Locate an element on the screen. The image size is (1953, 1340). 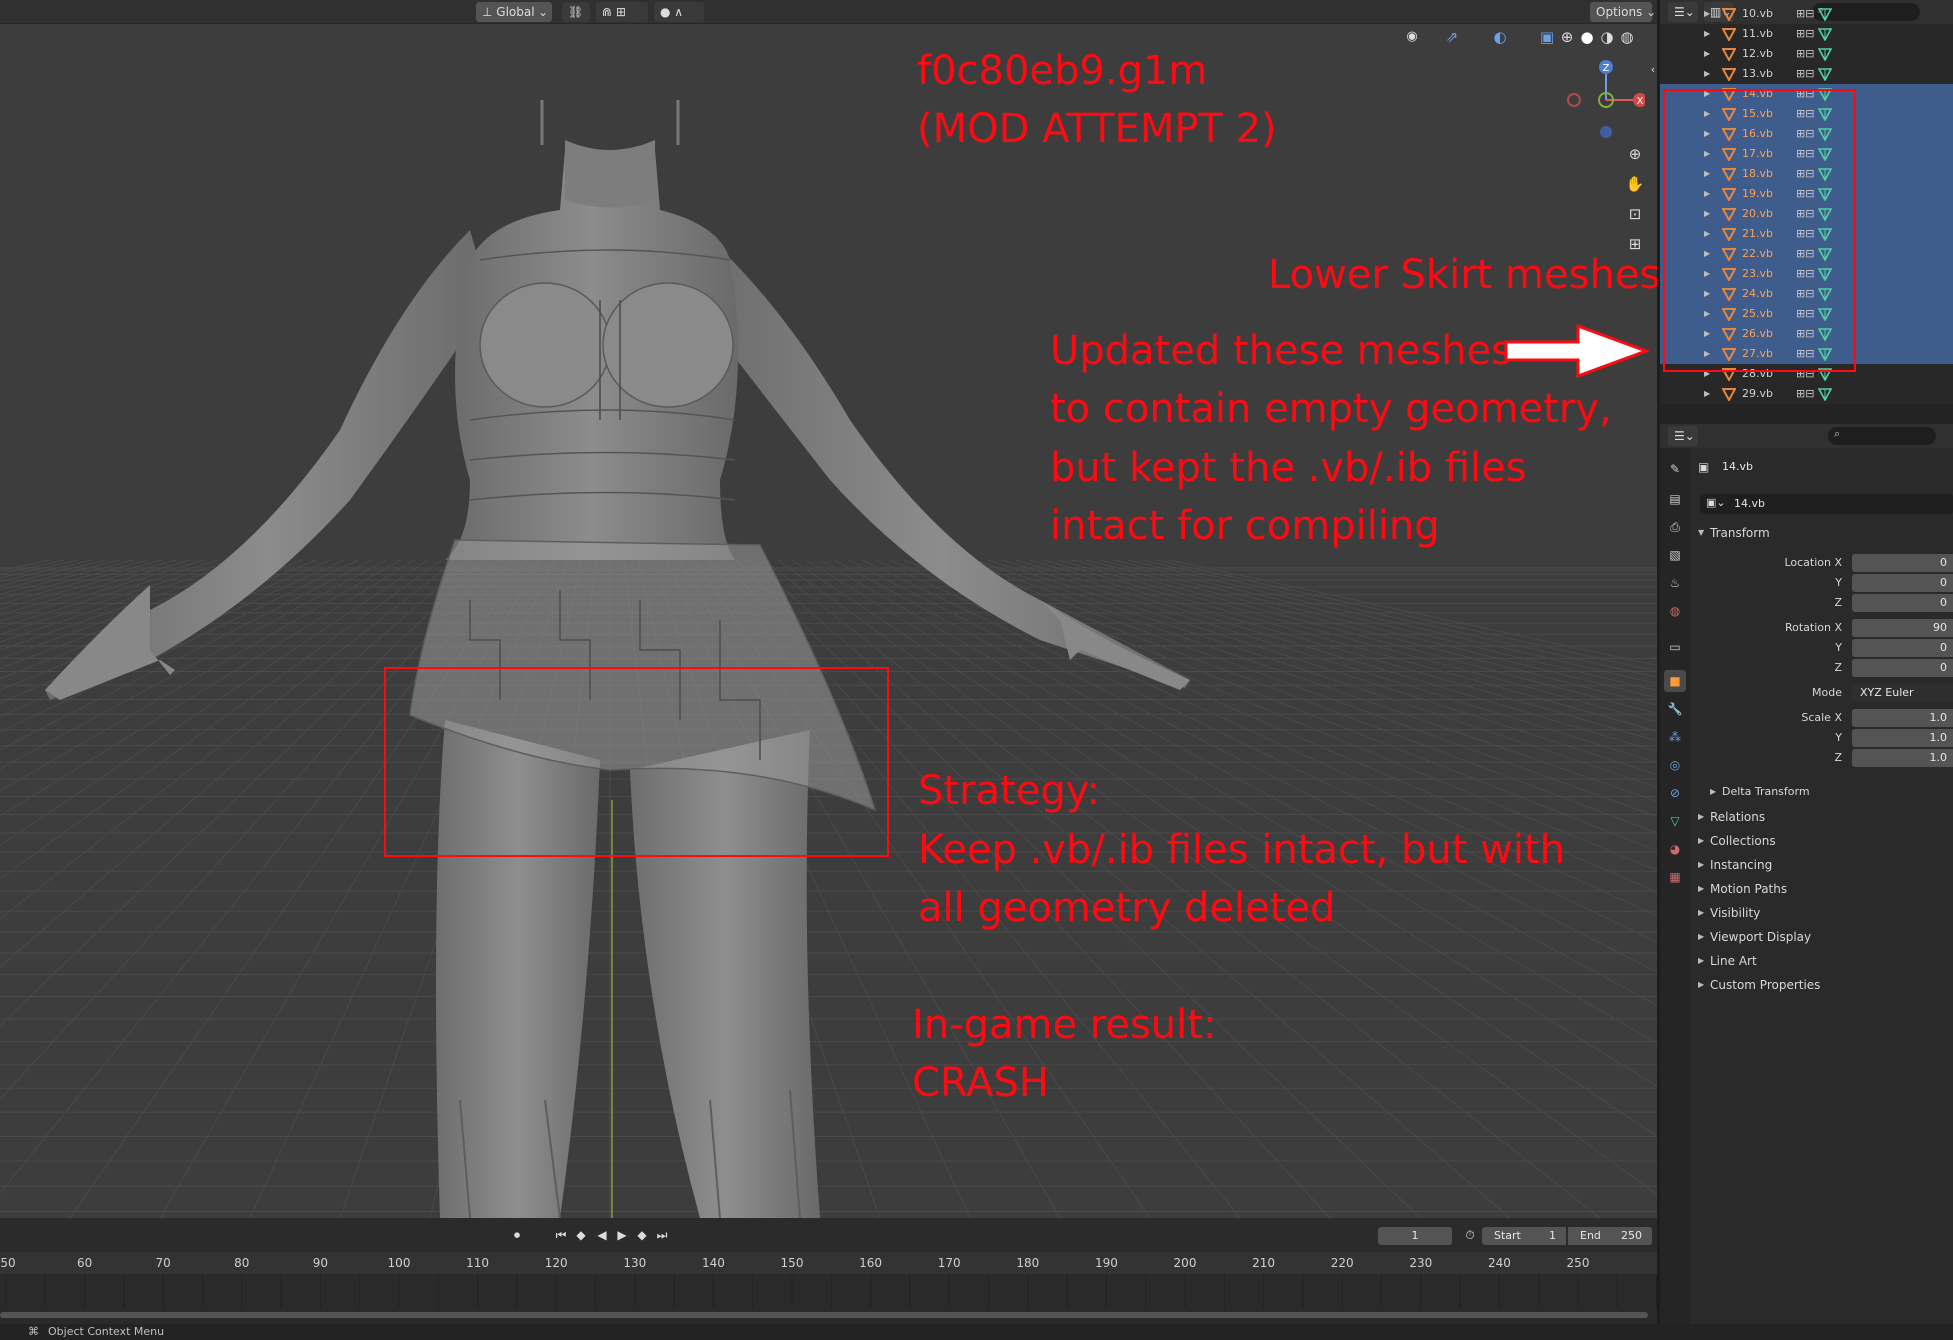
timeline-track is located at coordinates (828, 1299).